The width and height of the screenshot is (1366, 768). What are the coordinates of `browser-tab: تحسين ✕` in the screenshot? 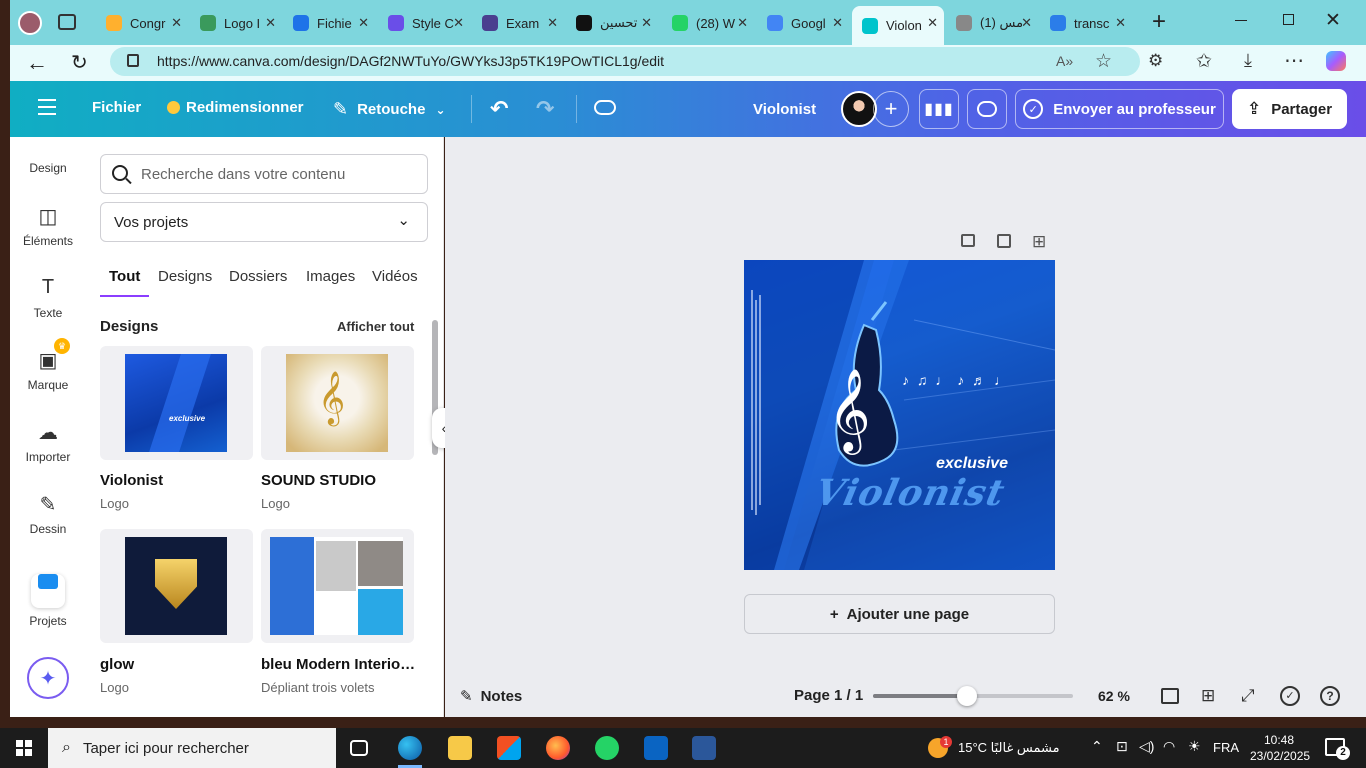 It's located at (612, 23).